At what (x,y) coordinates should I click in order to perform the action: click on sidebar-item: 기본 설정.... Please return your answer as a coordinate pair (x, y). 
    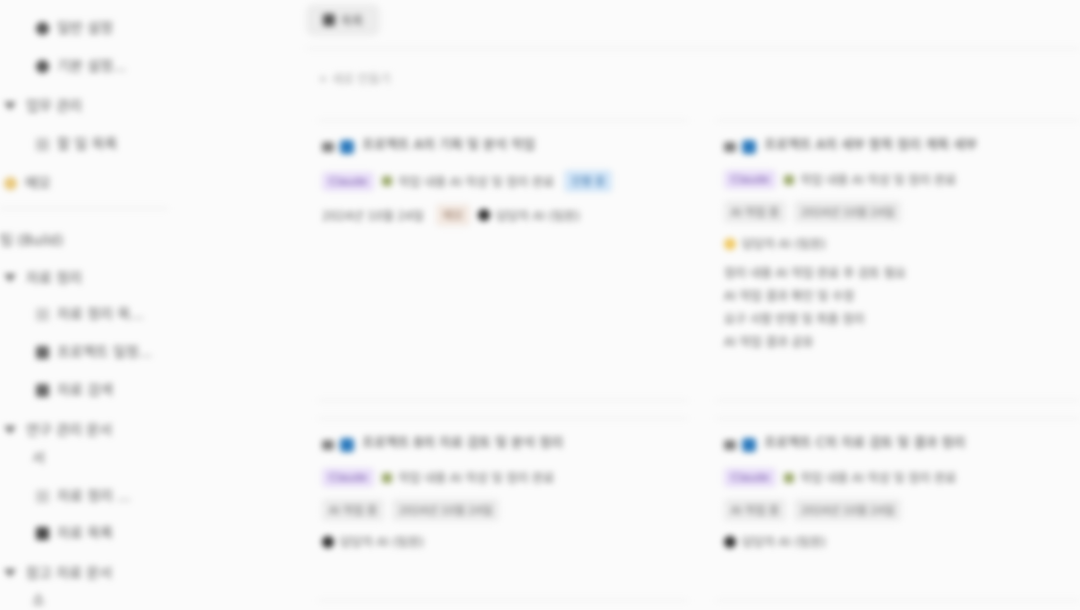
    Looking at the image, I should click on (81, 66).